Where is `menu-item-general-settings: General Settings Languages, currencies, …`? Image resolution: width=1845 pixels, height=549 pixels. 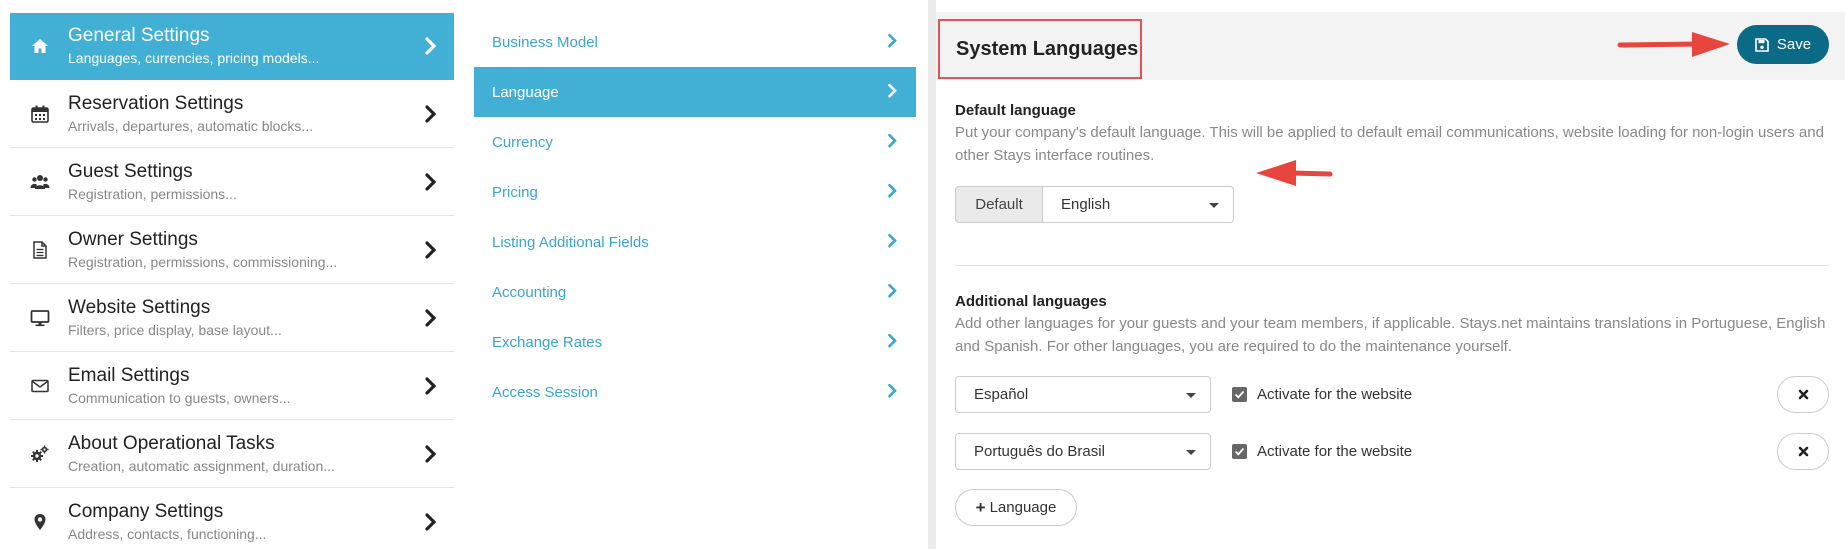
menu-item-general-settings: General Settings Languages, currencies, … is located at coordinates (232, 46).